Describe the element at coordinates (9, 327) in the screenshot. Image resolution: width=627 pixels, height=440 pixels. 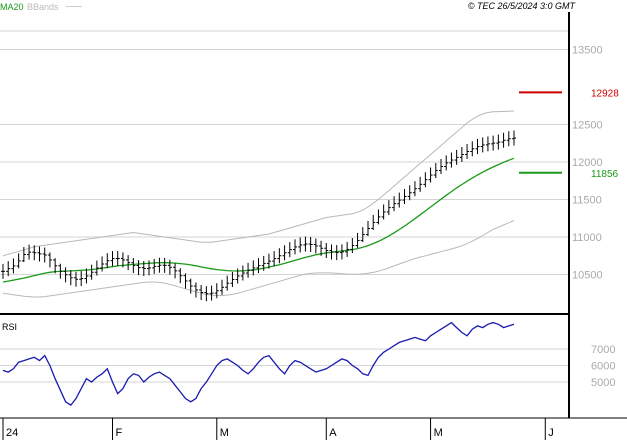
I see `rsi-panel-title: RSI` at that location.